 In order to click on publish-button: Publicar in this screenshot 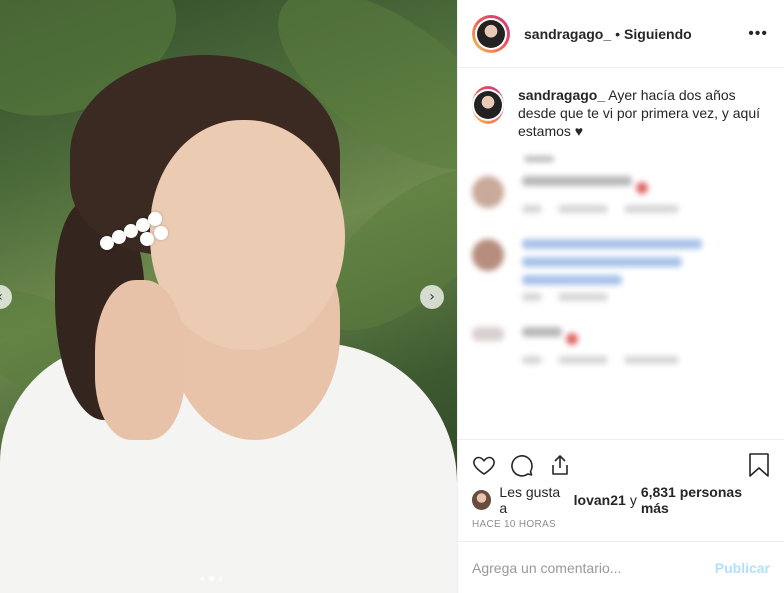, I will do `click(742, 568)`.